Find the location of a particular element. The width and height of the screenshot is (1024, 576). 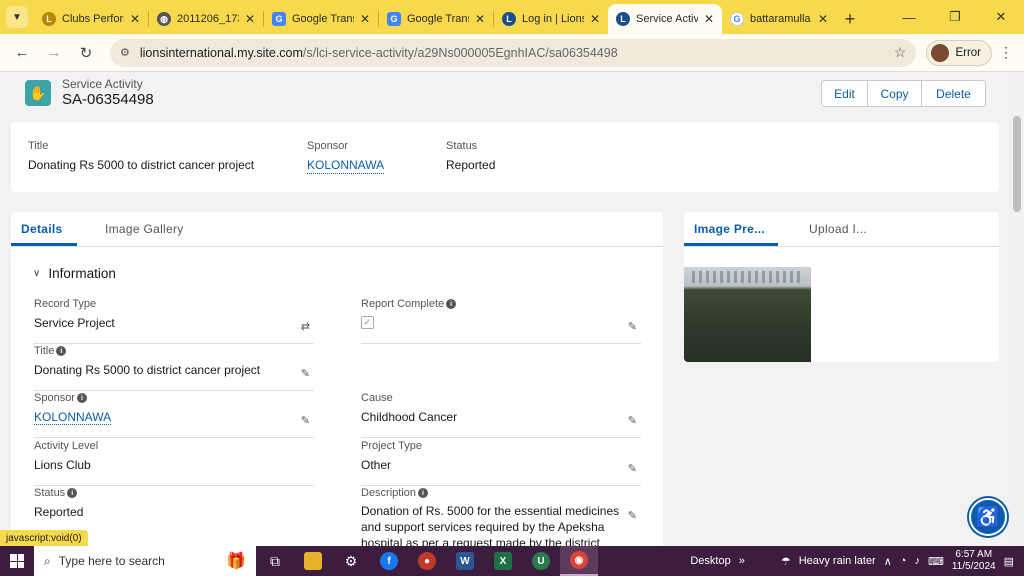

desktop-toolbar-label: Desktop is located at coordinates (710, 561).